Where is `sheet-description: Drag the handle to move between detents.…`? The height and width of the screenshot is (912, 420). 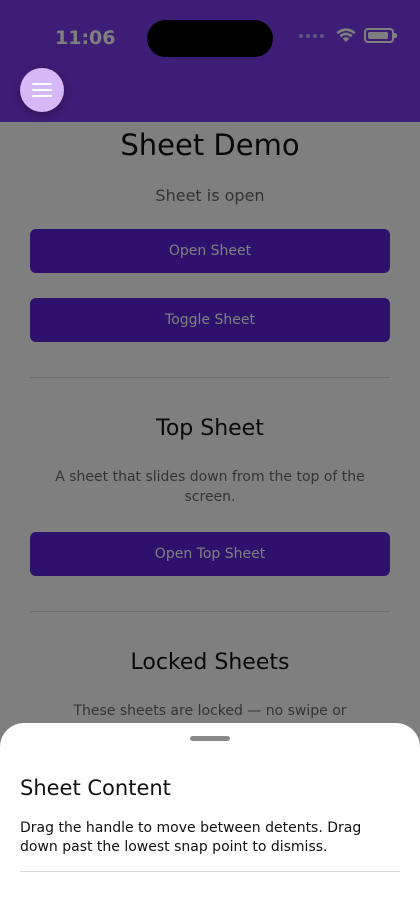
sheet-description: Drag the handle to move between detents.… is located at coordinates (191, 837).